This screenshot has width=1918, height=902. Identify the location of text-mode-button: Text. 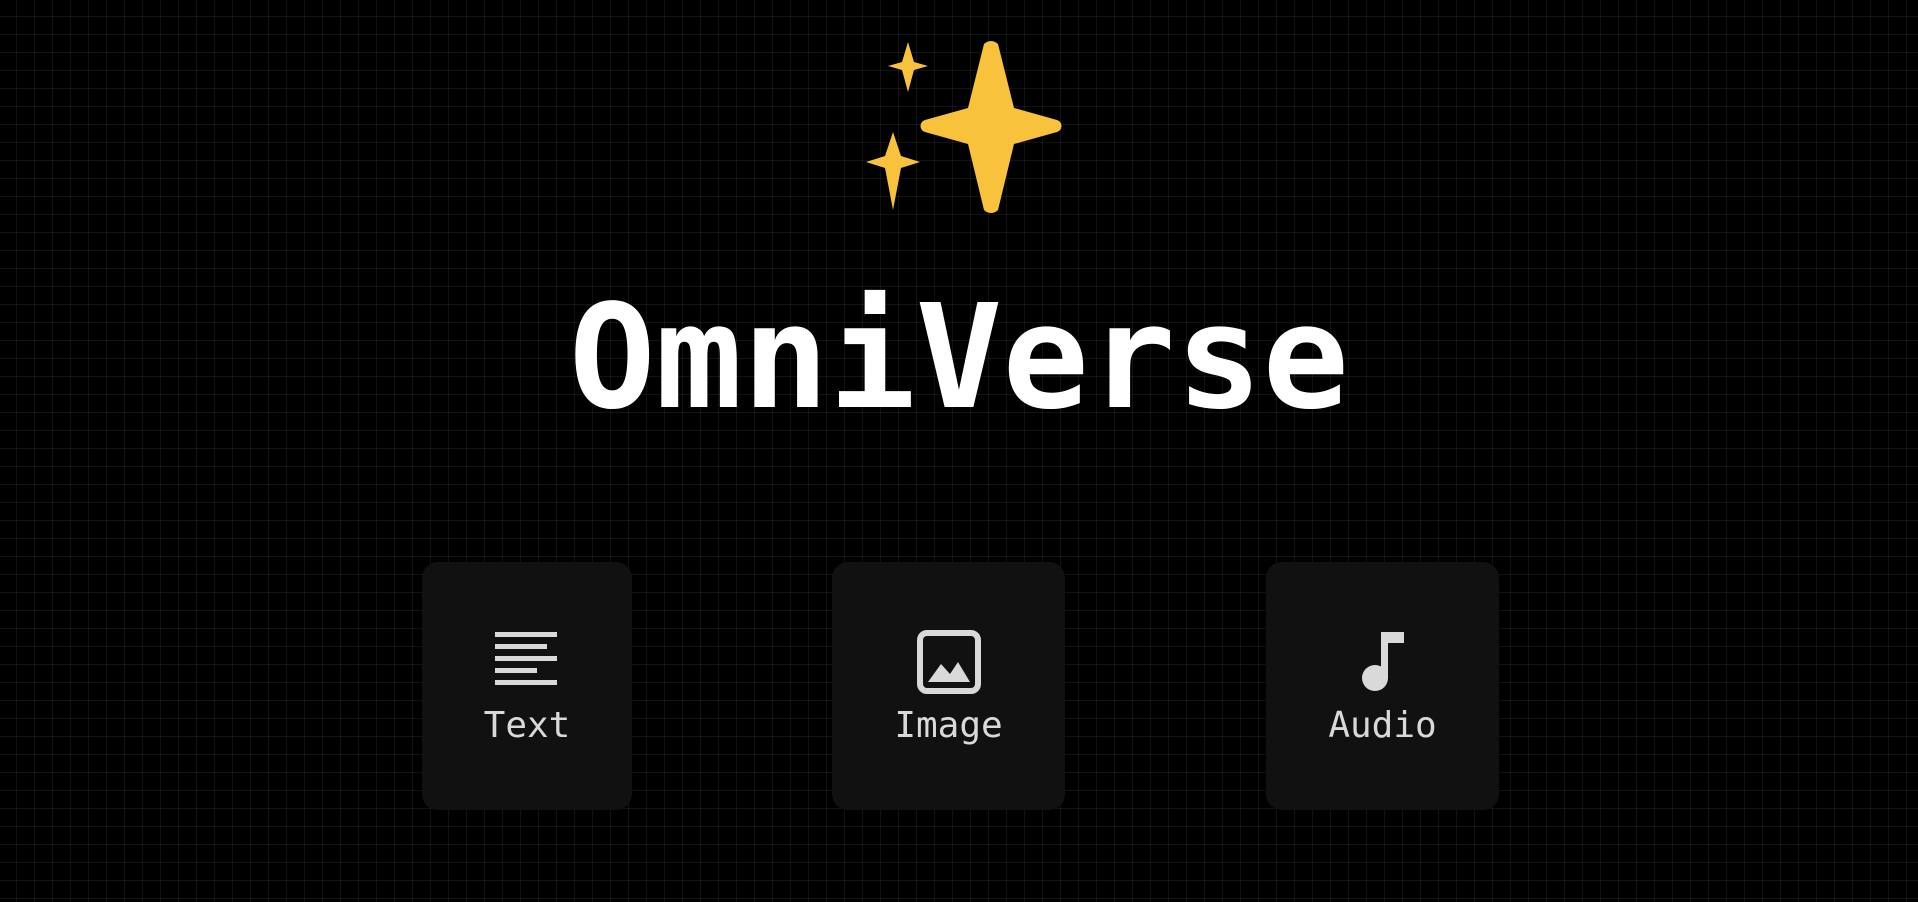
(527, 686).